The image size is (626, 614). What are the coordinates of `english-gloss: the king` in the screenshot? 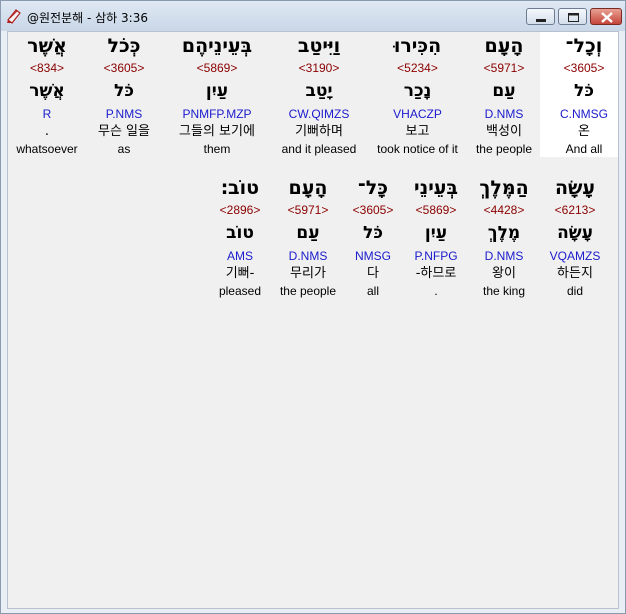 It's located at (504, 291).